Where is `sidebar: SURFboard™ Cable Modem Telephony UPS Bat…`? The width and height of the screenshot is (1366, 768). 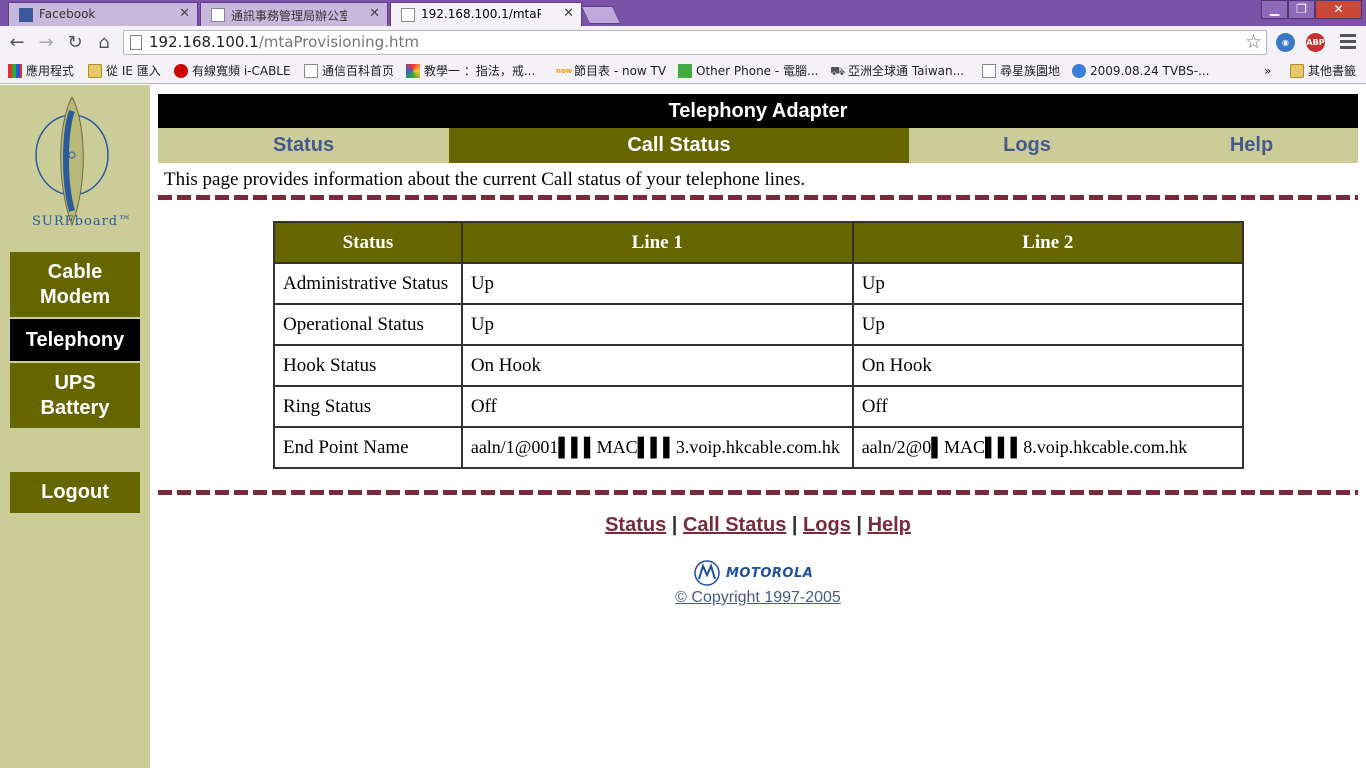 sidebar: SURFboard™ Cable Modem Telephony UPS Bat… is located at coordinates (75, 426).